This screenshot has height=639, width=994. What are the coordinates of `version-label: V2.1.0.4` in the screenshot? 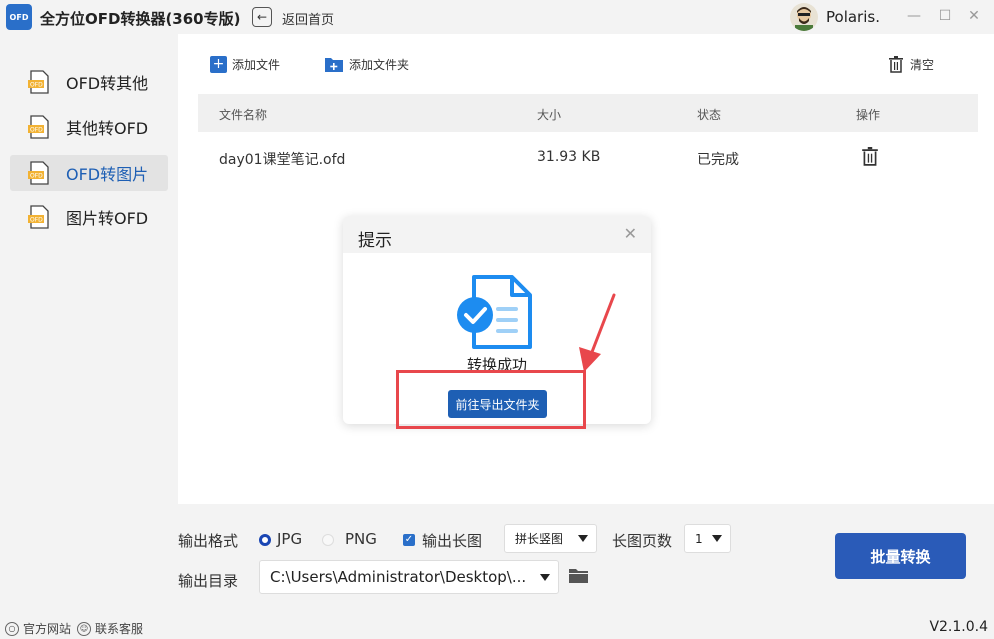 It's located at (958, 627).